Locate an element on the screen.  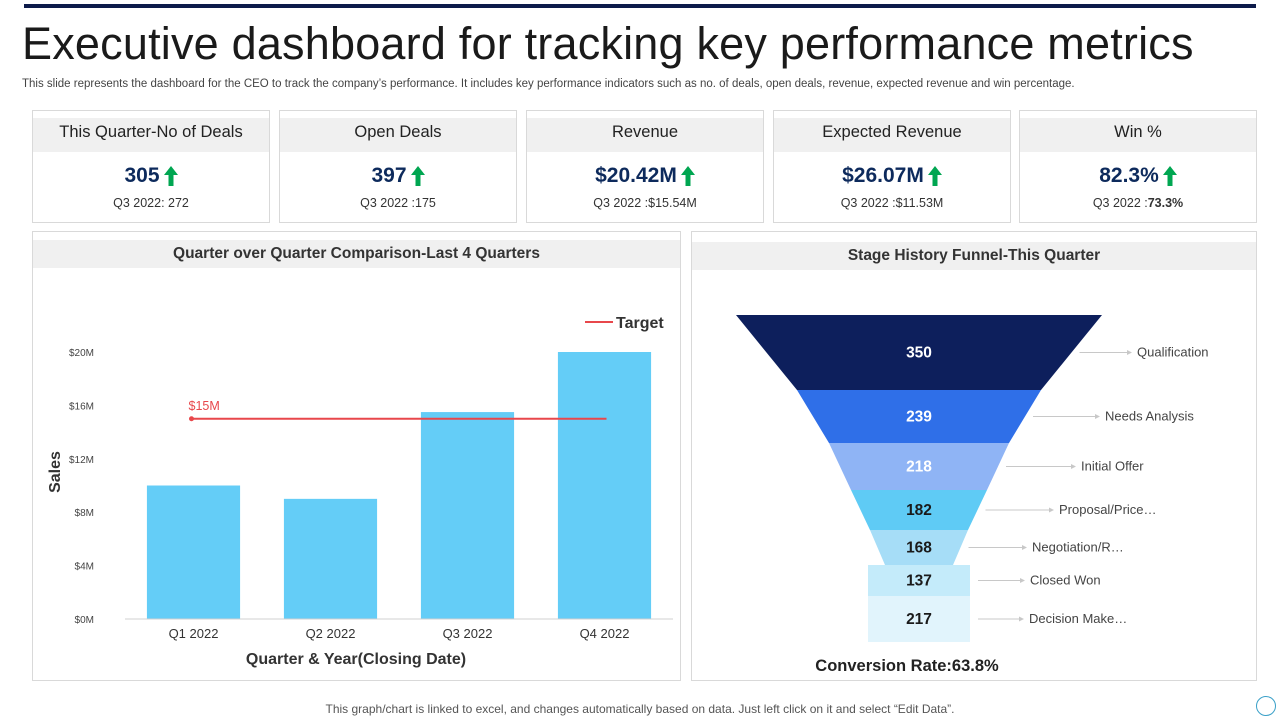
kpi-value: $20.42M is located at coordinates (636, 175).